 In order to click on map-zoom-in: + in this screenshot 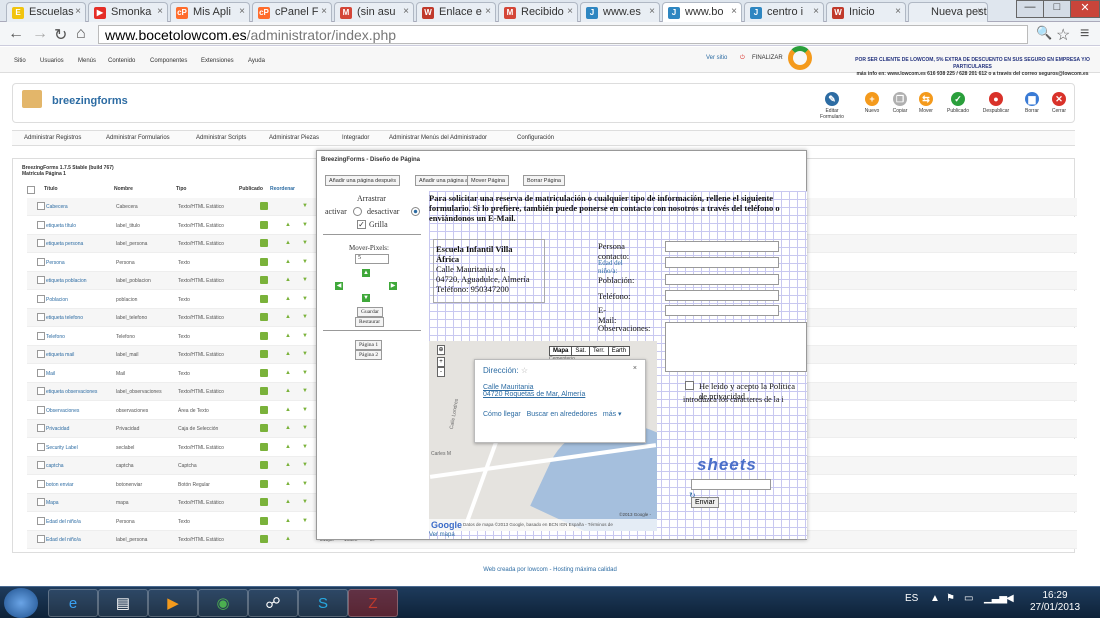, I will do `click(441, 362)`.